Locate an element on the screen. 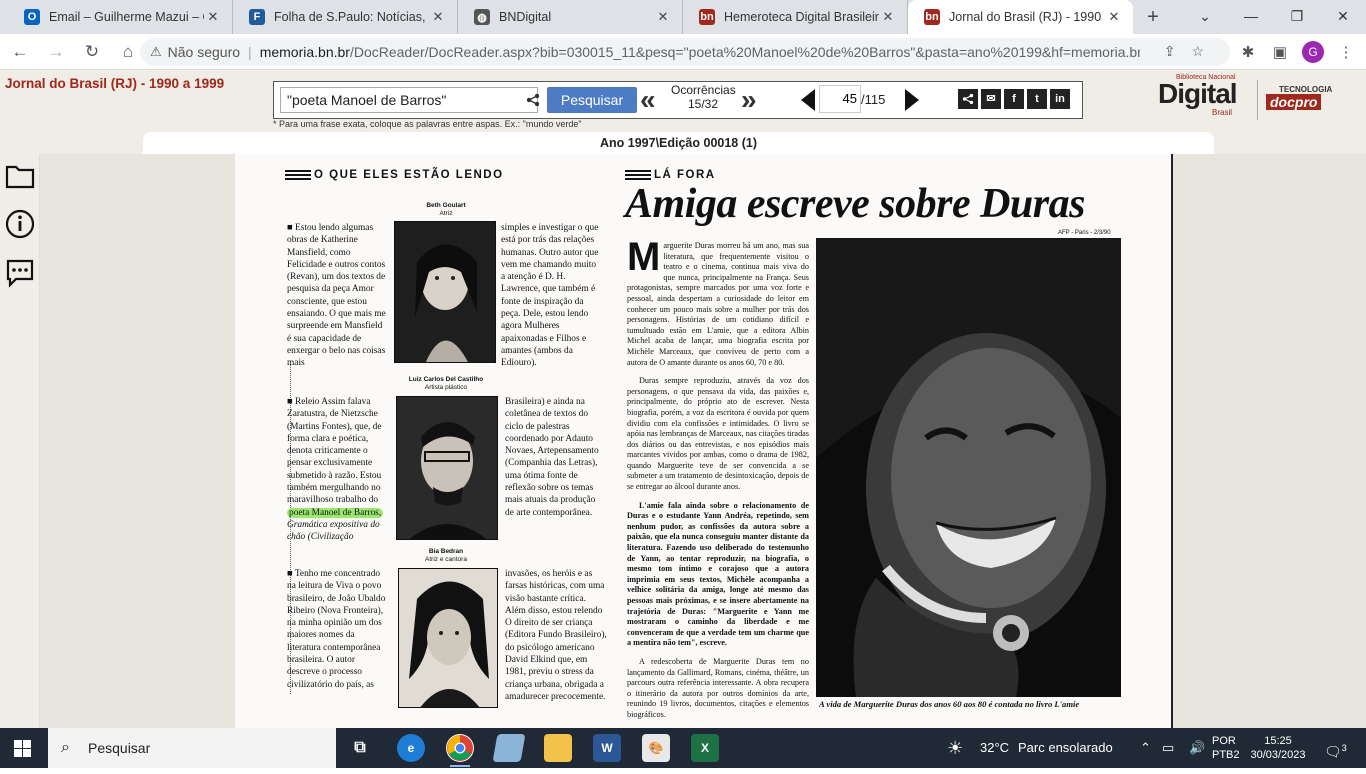 This screenshot has height=774, width=1366. notification-count: 3 is located at coordinates (1344, 748).